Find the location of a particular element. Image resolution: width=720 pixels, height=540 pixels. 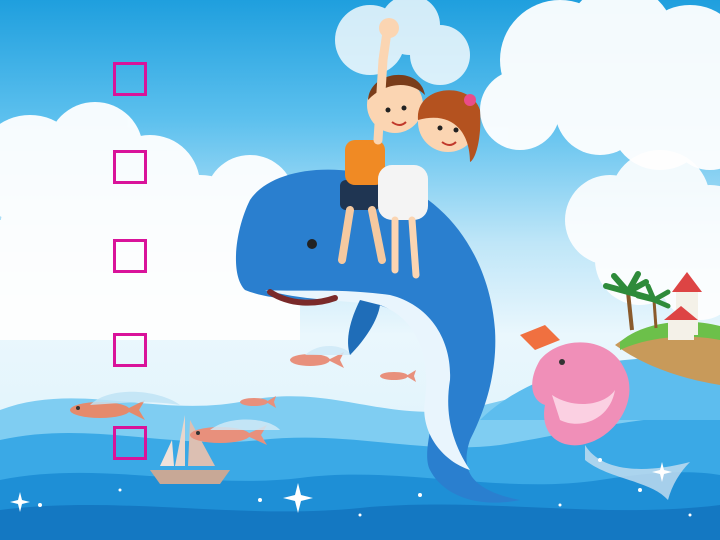

title-char-5: □ is located at coordinates (130, 443).